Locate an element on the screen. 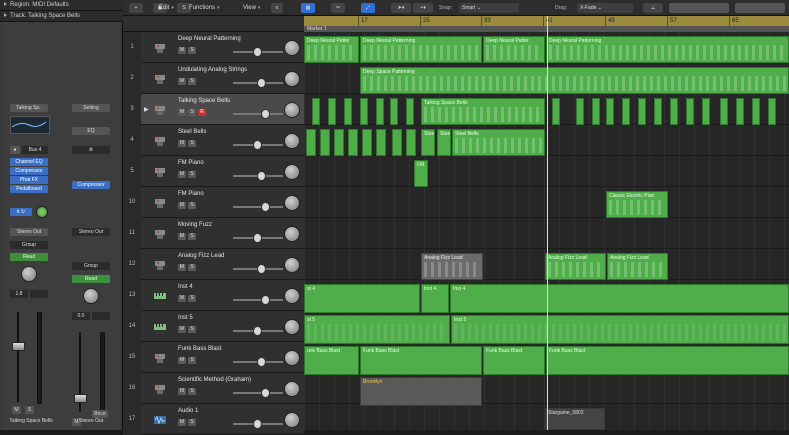 Image resolution: width=789 pixels, height=435 pixels. midi-region: unk Bass Blast is located at coordinates (331, 360).